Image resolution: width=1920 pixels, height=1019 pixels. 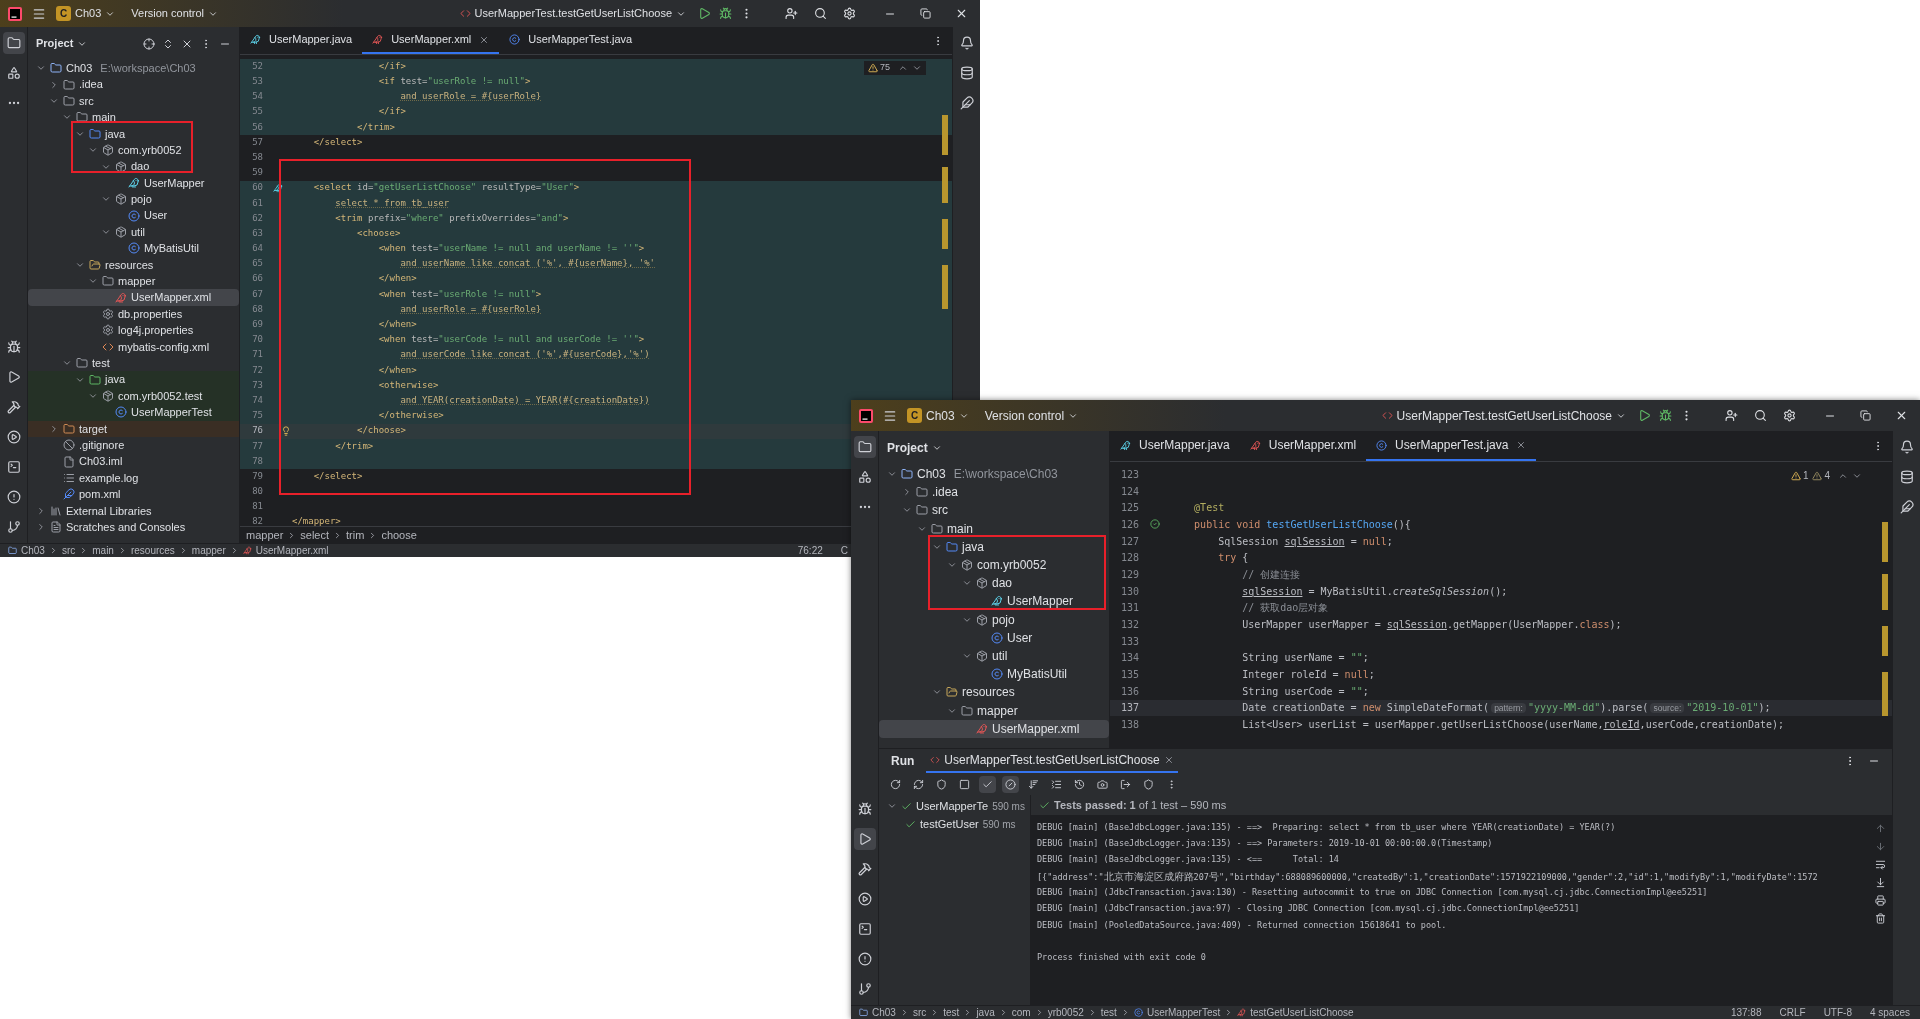 What do you see at coordinates (1052, 761) in the screenshot?
I see `run-tab: UserMapperTest.testGetUserListChoose` at bounding box center [1052, 761].